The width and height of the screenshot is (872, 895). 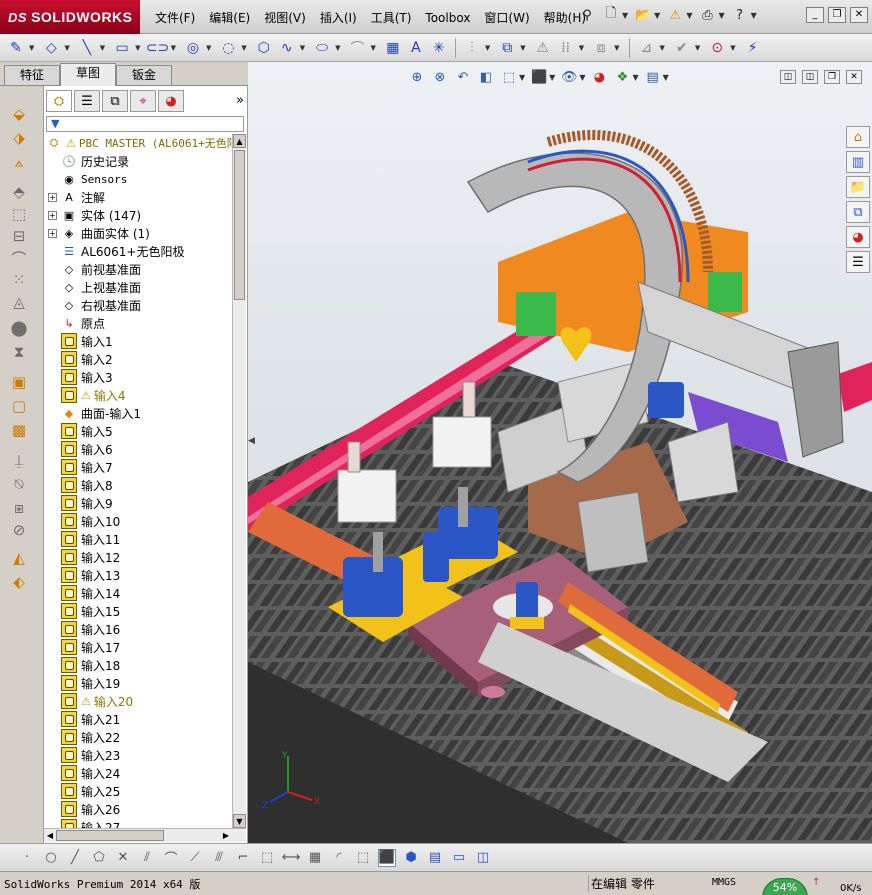 I want to click on boundary-icon: ⬚, so click(x=19, y=214).